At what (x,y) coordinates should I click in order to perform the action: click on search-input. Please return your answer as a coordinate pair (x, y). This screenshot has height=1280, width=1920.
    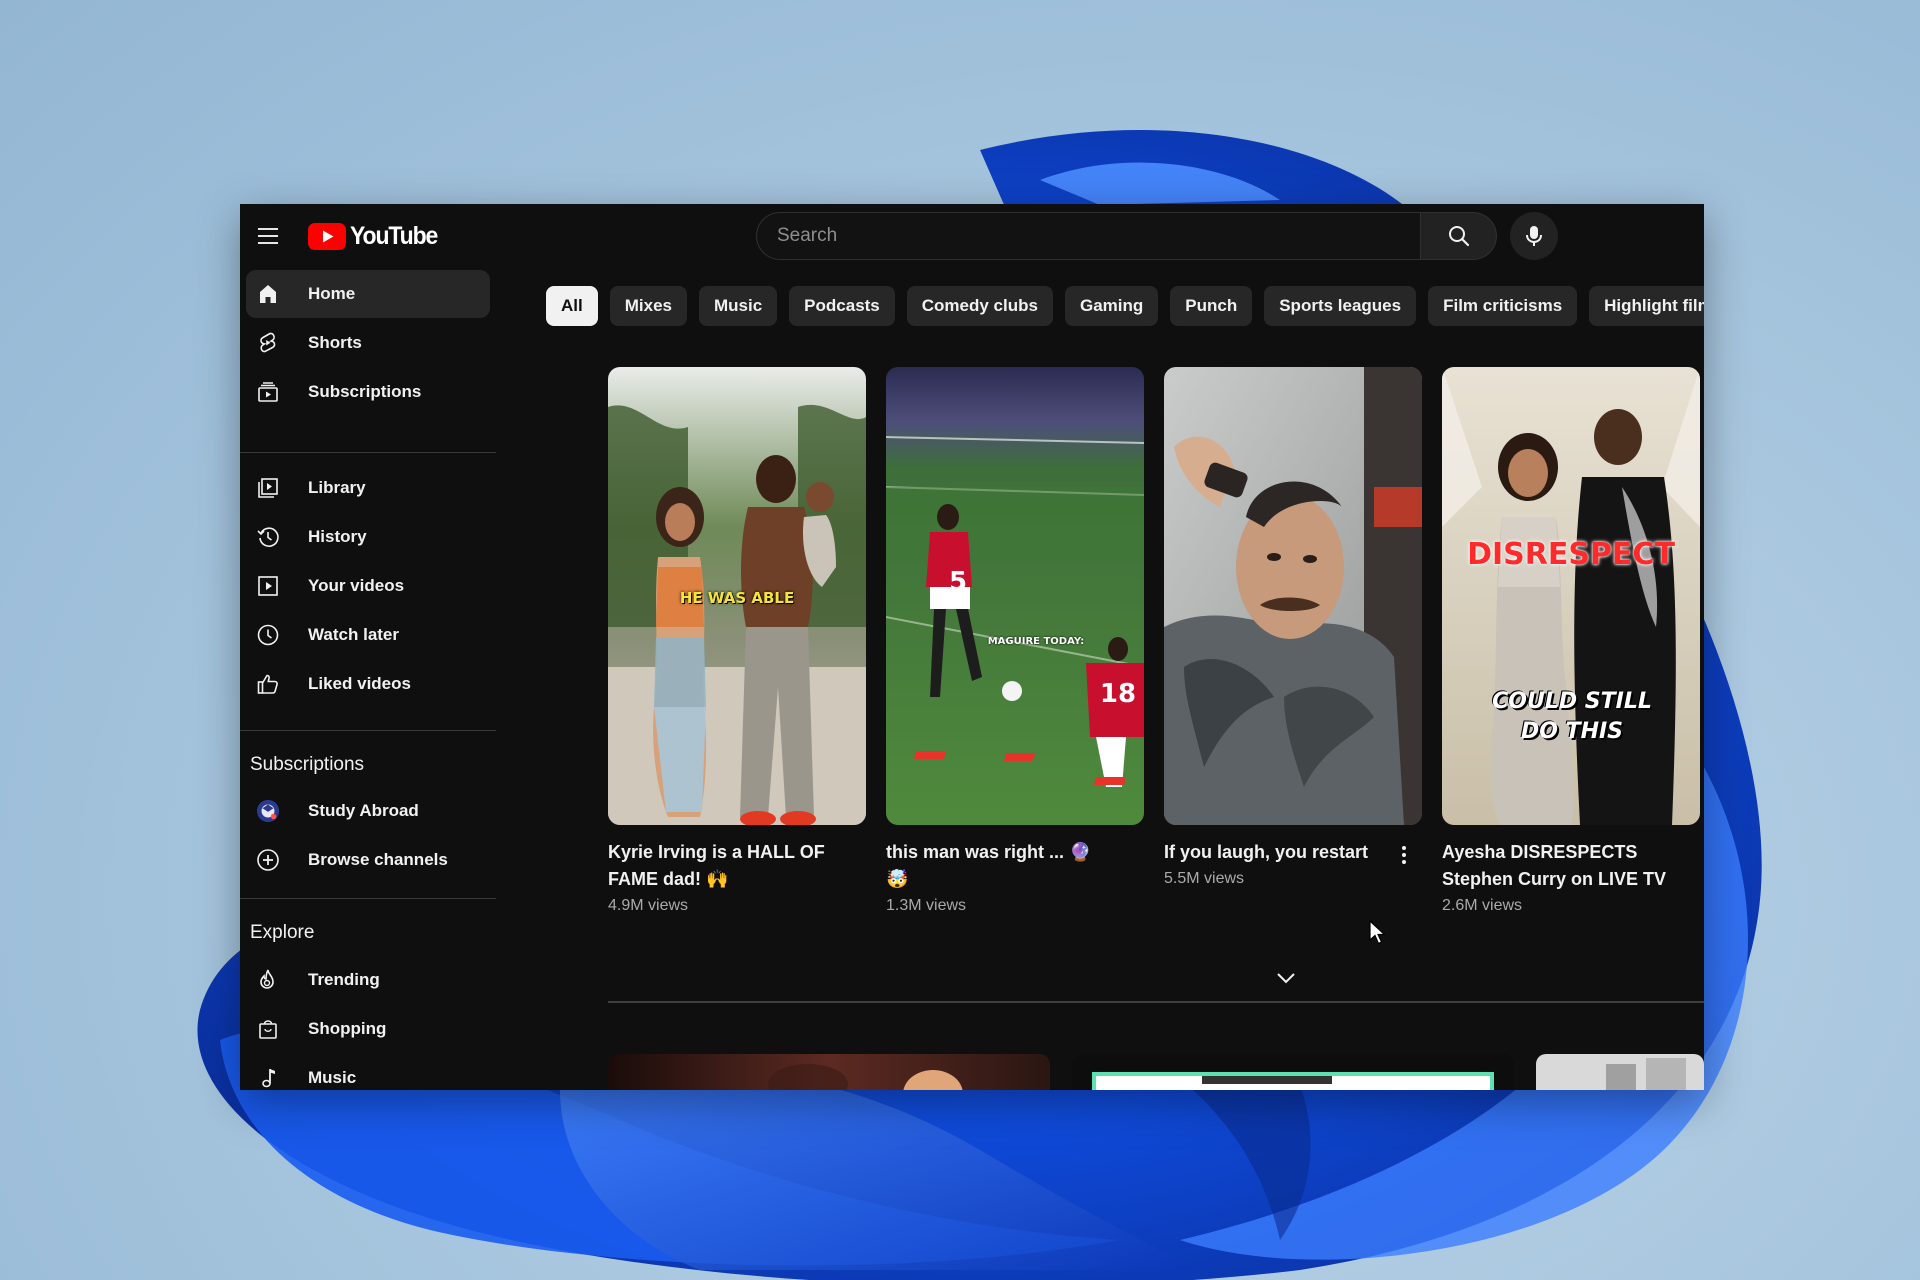
    Looking at the image, I should click on (1088, 236).